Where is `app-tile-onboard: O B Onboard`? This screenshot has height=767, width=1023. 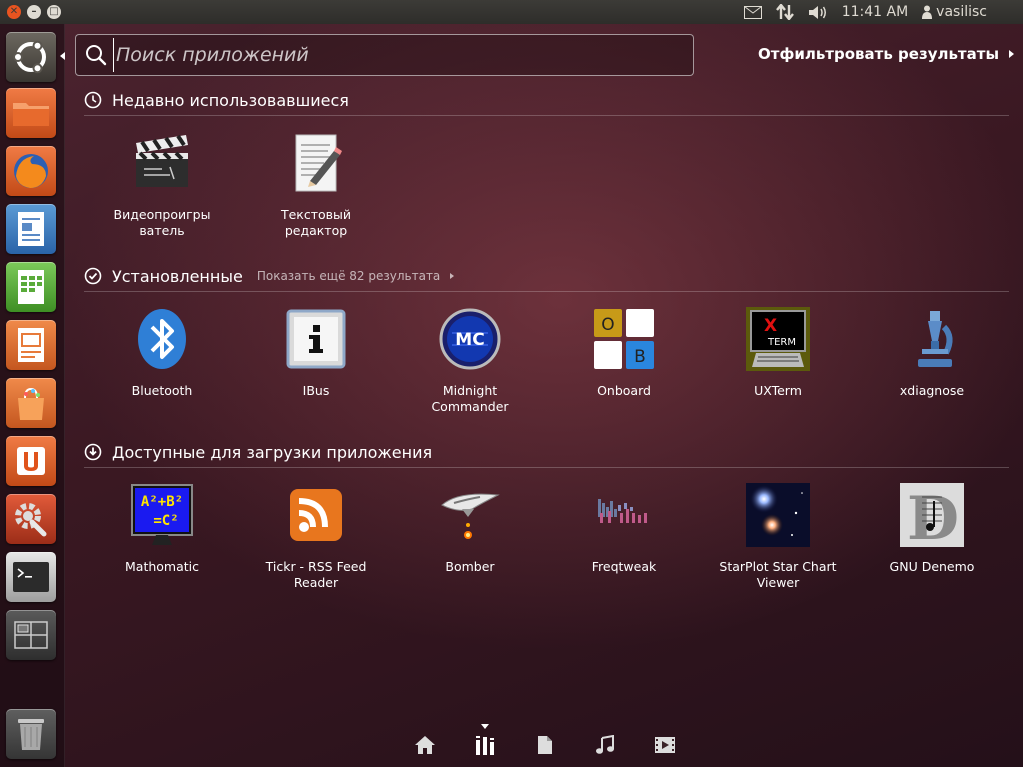
app-tile-onboard: O B Onboard is located at coordinates (624, 353).